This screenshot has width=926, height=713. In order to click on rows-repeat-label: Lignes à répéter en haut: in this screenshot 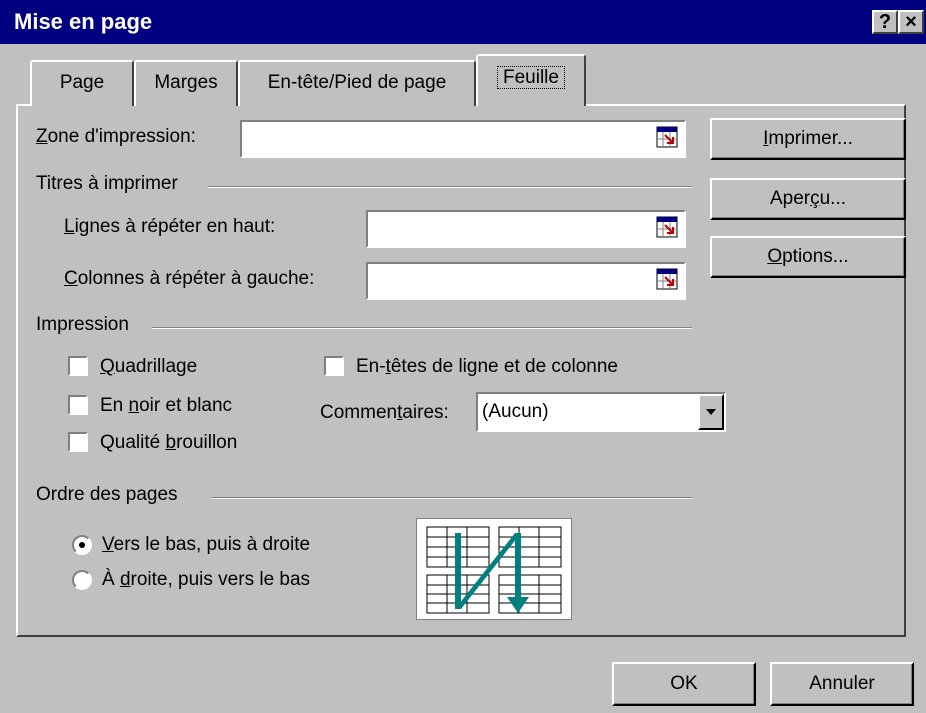, I will do `click(170, 226)`.